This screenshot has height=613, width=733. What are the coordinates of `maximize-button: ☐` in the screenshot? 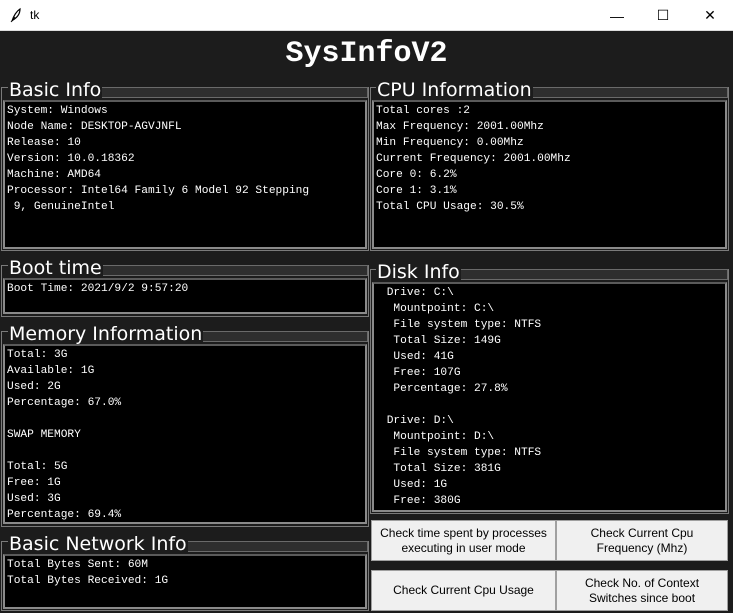 It's located at (663, 15).